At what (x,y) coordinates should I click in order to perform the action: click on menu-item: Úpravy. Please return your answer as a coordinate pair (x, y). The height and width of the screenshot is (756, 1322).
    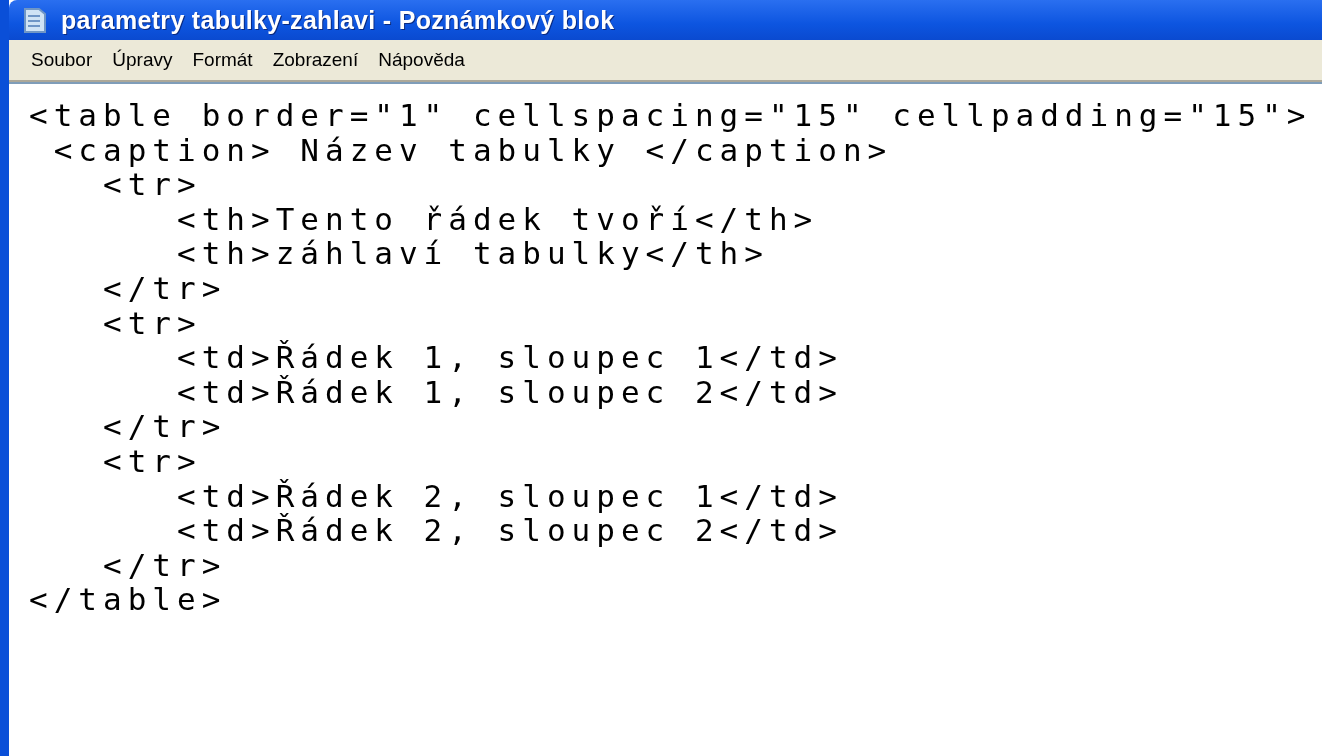
    Looking at the image, I should click on (142, 60).